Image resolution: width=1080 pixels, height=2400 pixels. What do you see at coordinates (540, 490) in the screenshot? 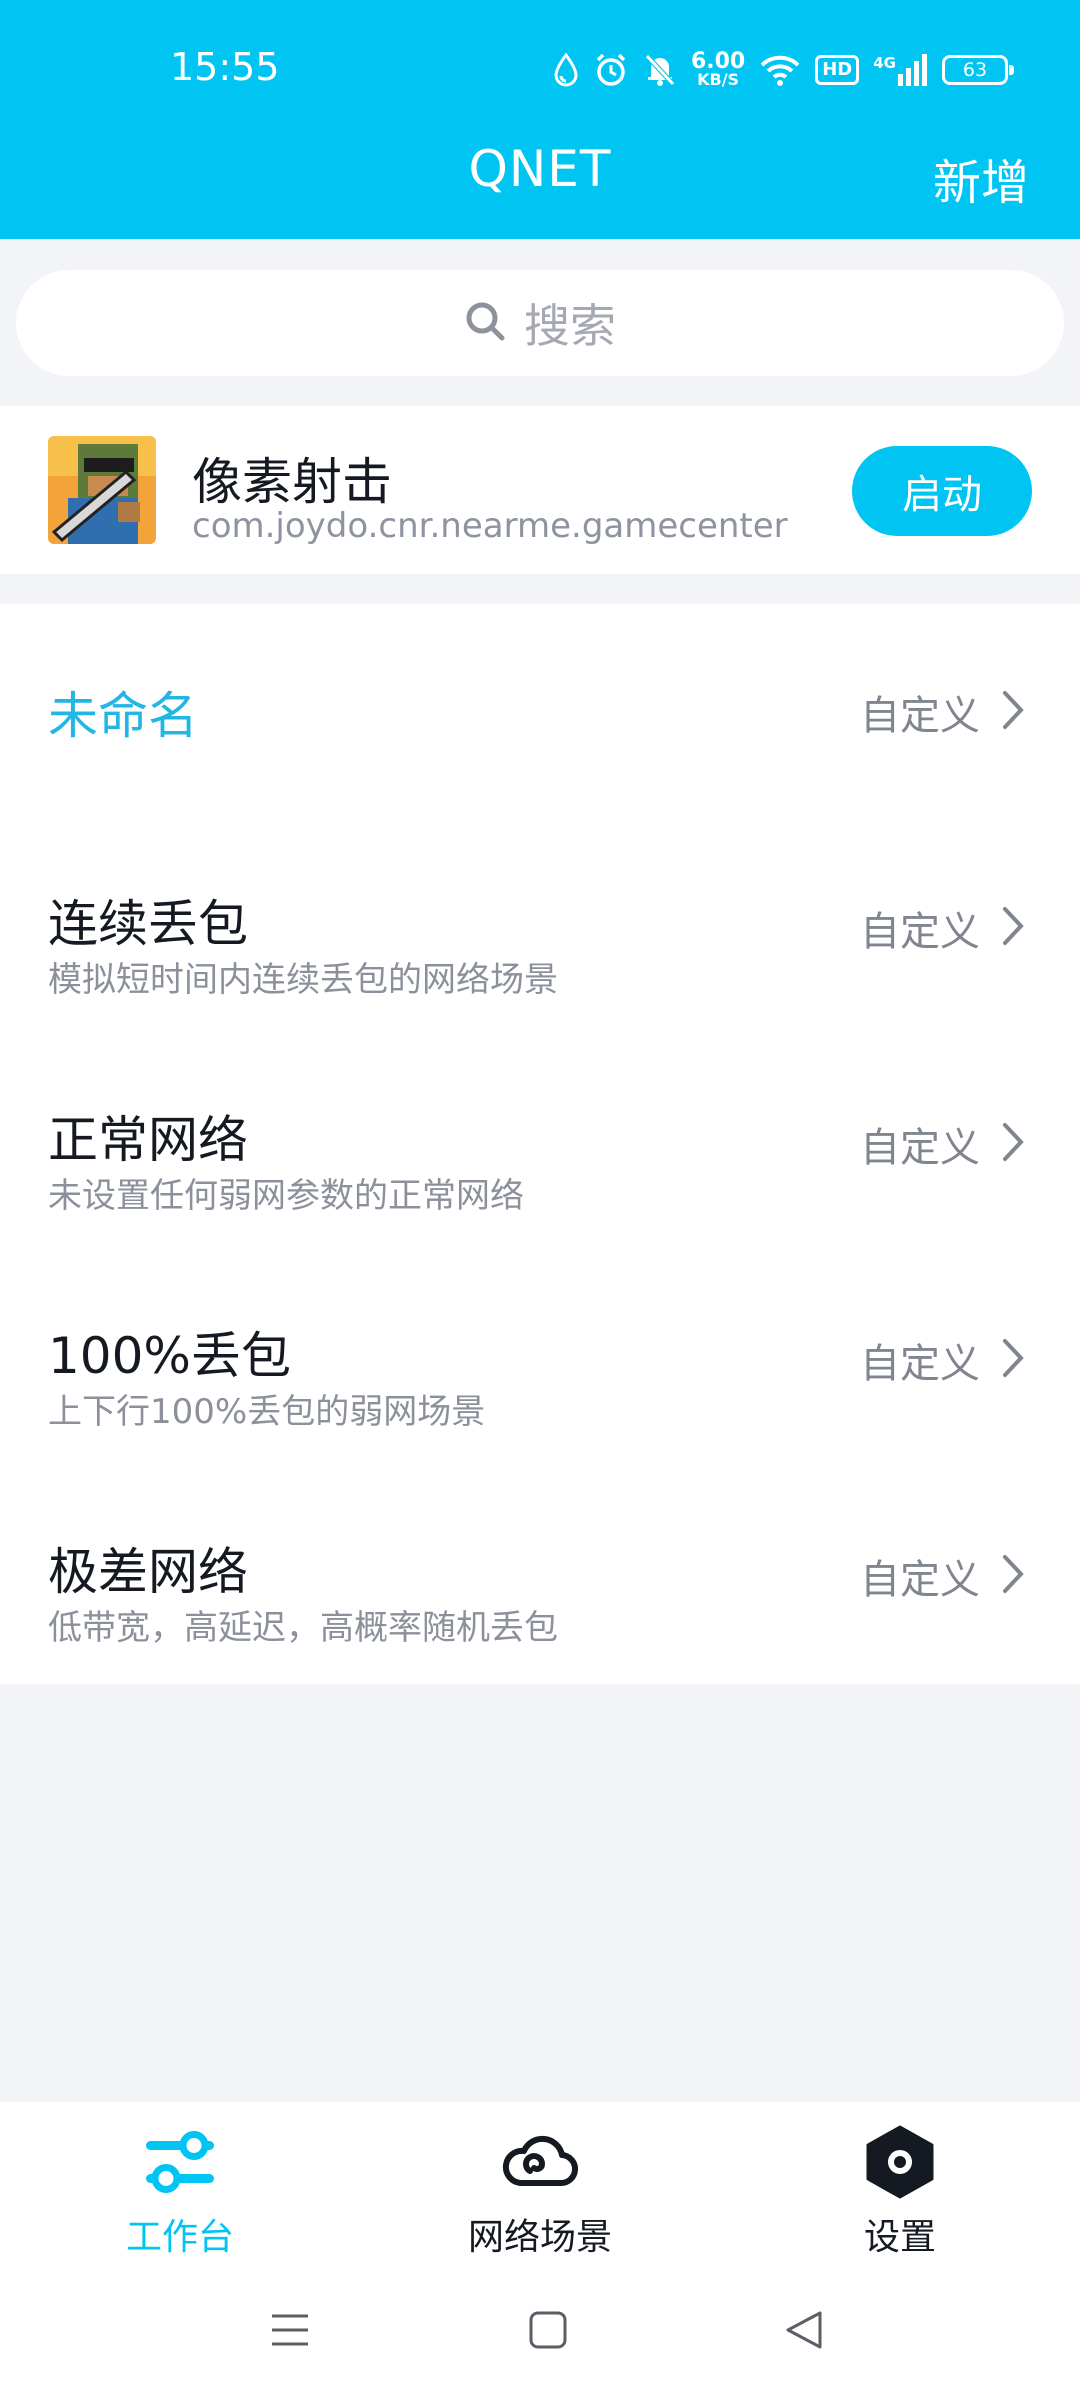
I see `selected-app-card: 像素射击 com.joydo.cnr.nearme.gamecenter 启动` at bounding box center [540, 490].